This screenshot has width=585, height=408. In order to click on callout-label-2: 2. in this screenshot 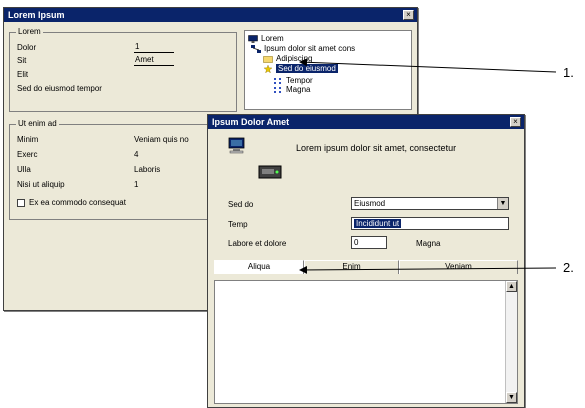, I will do `click(568, 267)`.